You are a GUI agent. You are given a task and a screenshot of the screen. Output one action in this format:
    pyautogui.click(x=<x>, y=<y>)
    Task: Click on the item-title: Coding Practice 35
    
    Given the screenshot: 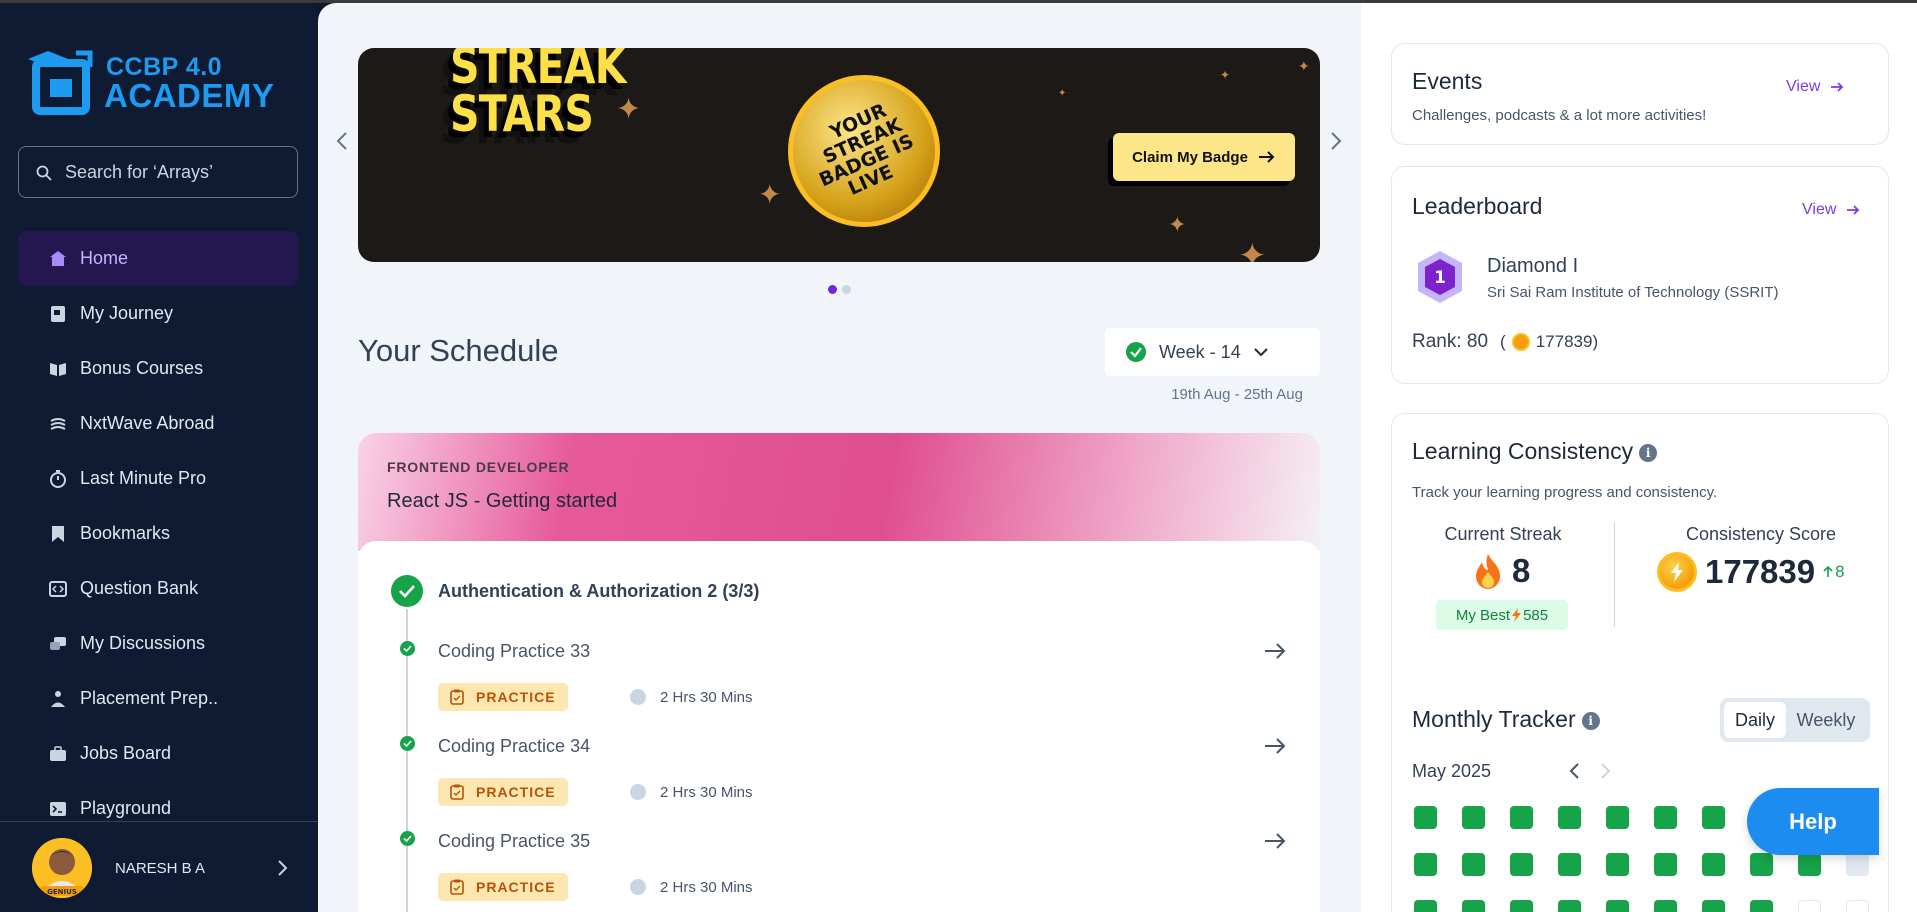 What is the action you would take?
    pyautogui.click(x=514, y=841)
    